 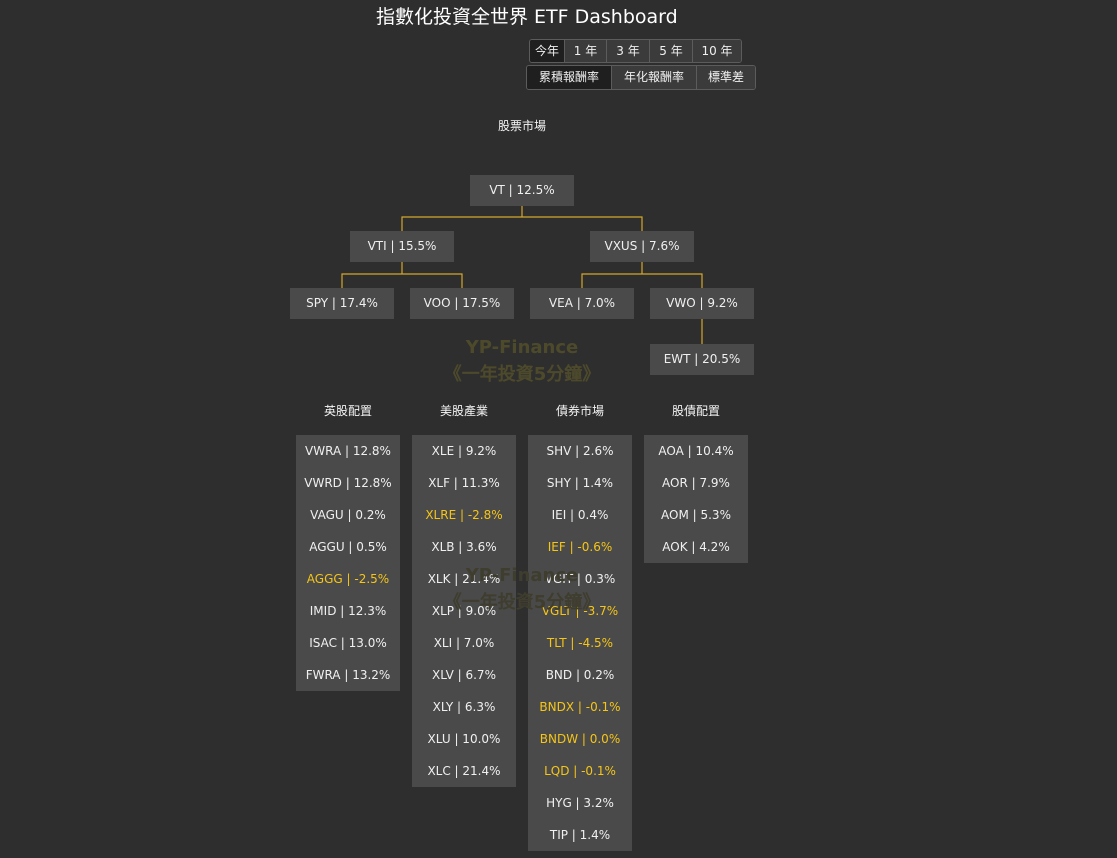 I want to click on etf-item: LQD | -0.1%, so click(x=580, y=771).